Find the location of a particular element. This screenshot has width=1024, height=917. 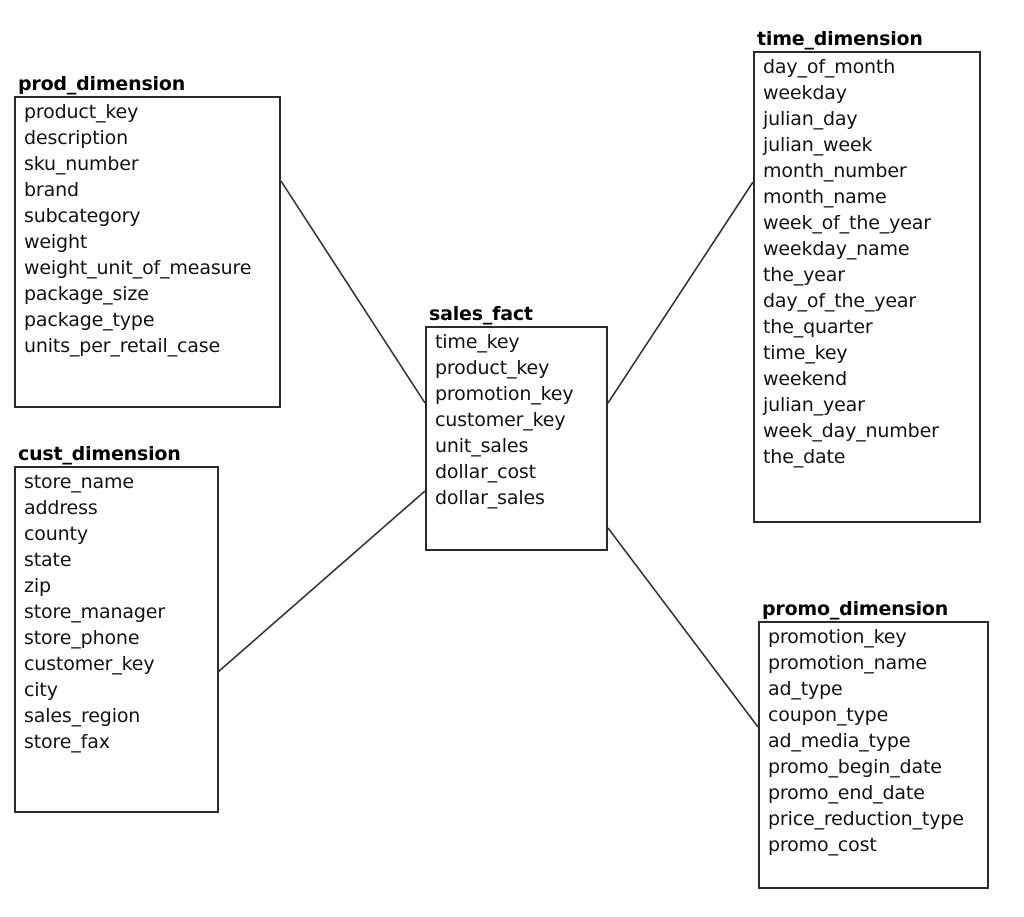

field-item: weekday is located at coordinates (805, 93).